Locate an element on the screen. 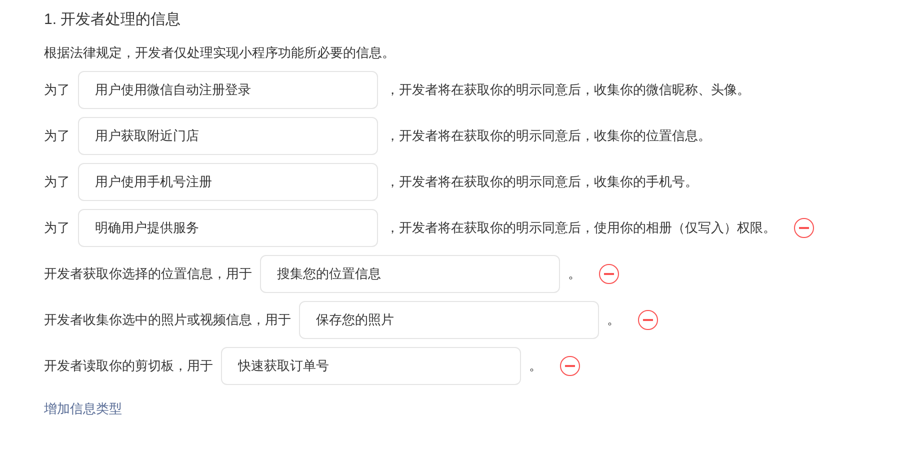  row-text: ，开发者将在获取你的明示同意后，收集你的微信昵称、头像。 is located at coordinates (568, 90).